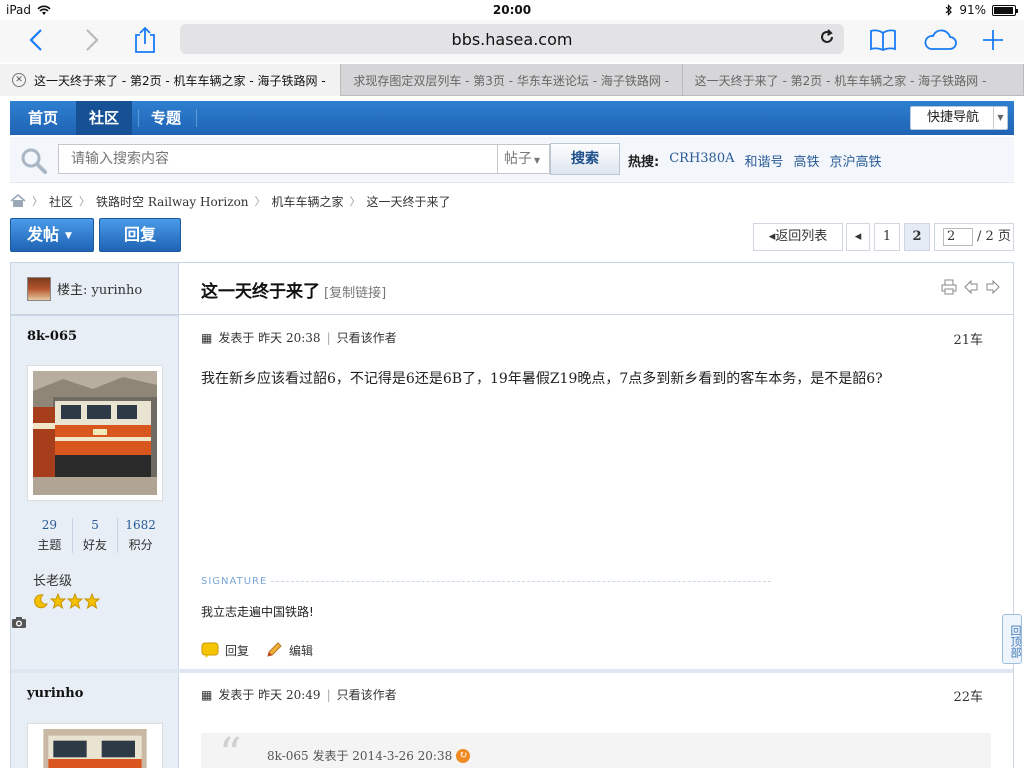 This screenshot has height=768, width=1024. I want to click on chevron-right-icon, so click(92, 40).